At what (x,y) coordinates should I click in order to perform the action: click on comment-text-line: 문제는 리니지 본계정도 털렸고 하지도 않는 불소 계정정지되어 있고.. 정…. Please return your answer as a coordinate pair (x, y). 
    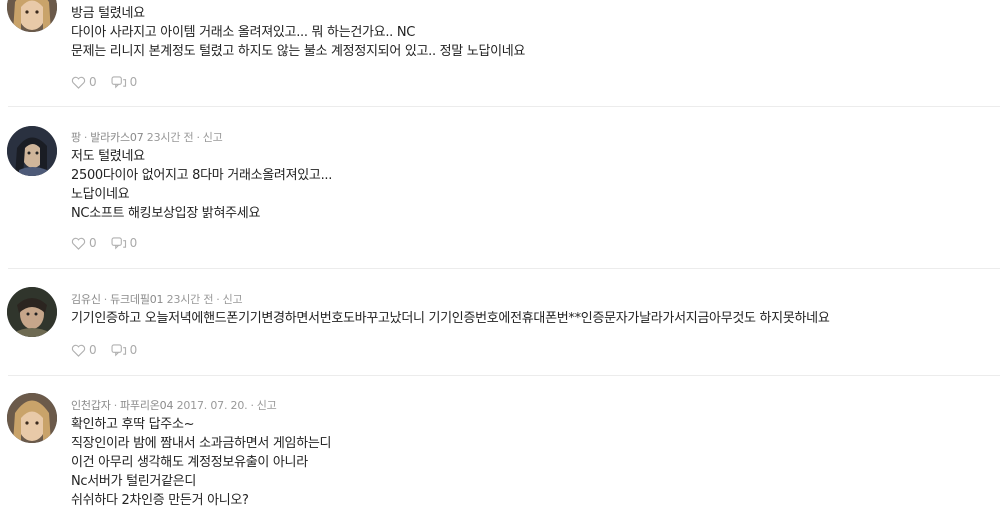
    Looking at the image, I should click on (298, 51).